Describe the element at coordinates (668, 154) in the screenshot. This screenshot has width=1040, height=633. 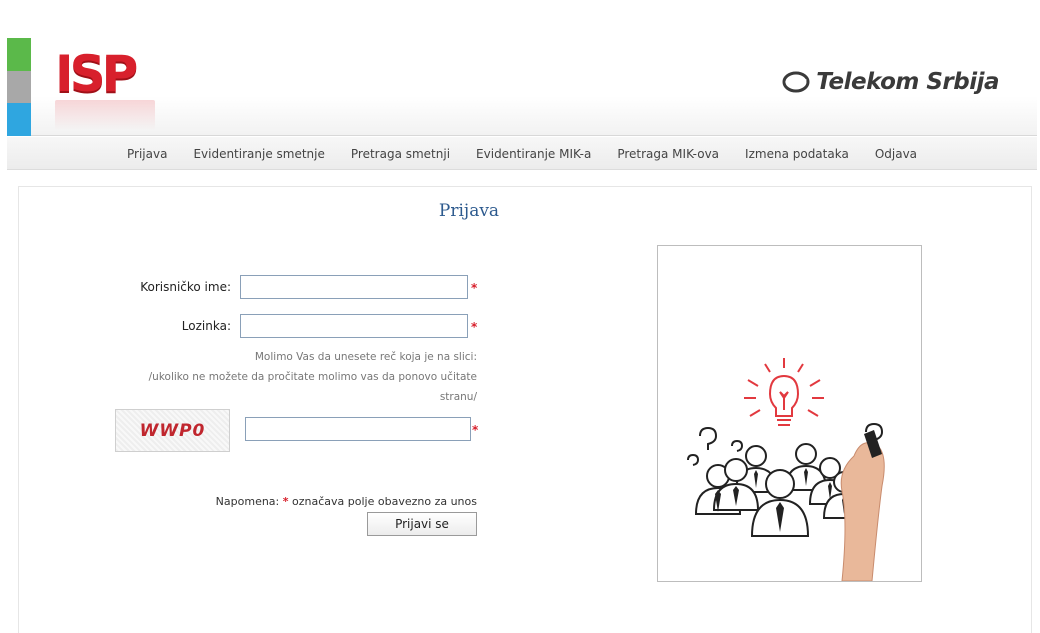
I see `nav-item-pretraga-mik: Pretraga MIK-ova` at that location.